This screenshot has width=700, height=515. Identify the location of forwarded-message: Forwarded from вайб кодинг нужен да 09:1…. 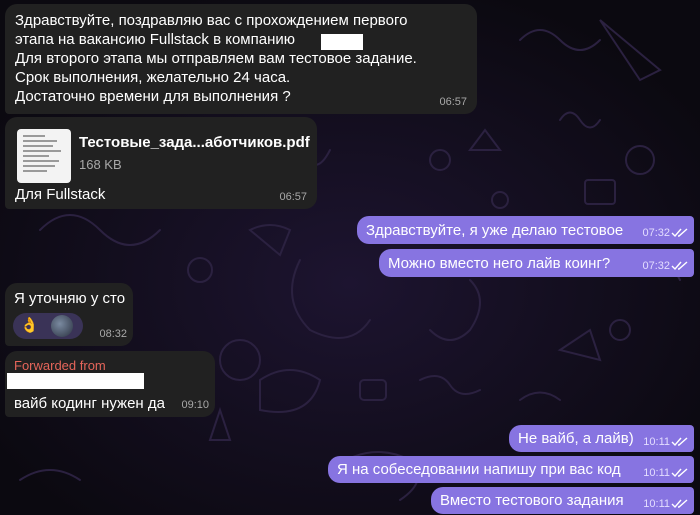
(110, 384).